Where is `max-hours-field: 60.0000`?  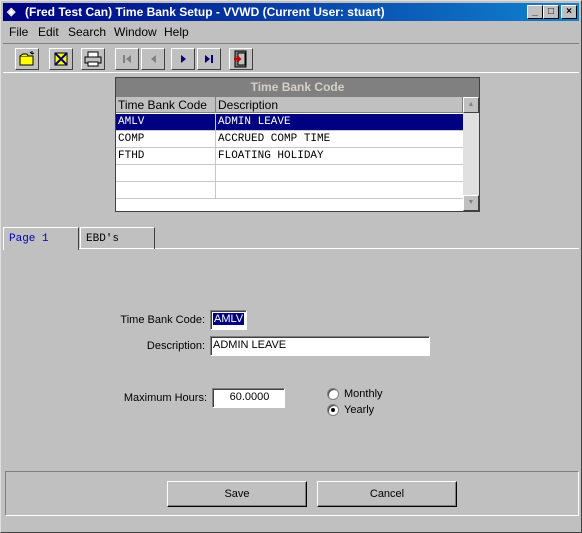 max-hours-field: 60.0000 is located at coordinates (248, 398).